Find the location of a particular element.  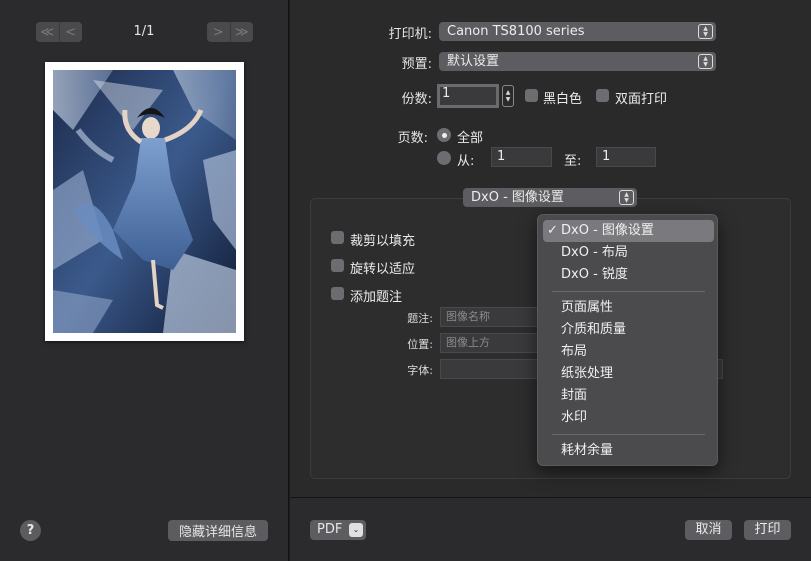

section-popup: DxO - 图像设置 ▲ ▼ is located at coordinates (550, 197).